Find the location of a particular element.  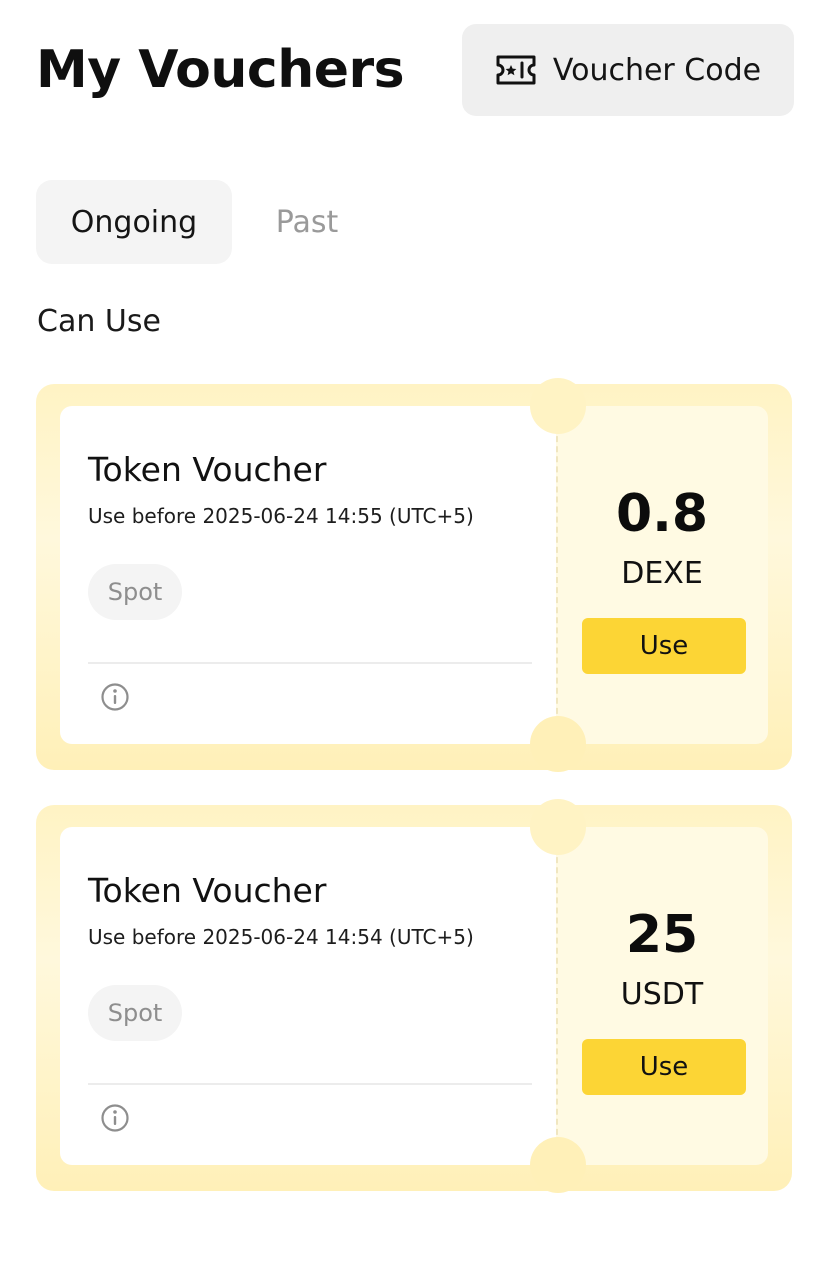

voucher-code-button: Voucher Code is located at coordinates (628, 70).